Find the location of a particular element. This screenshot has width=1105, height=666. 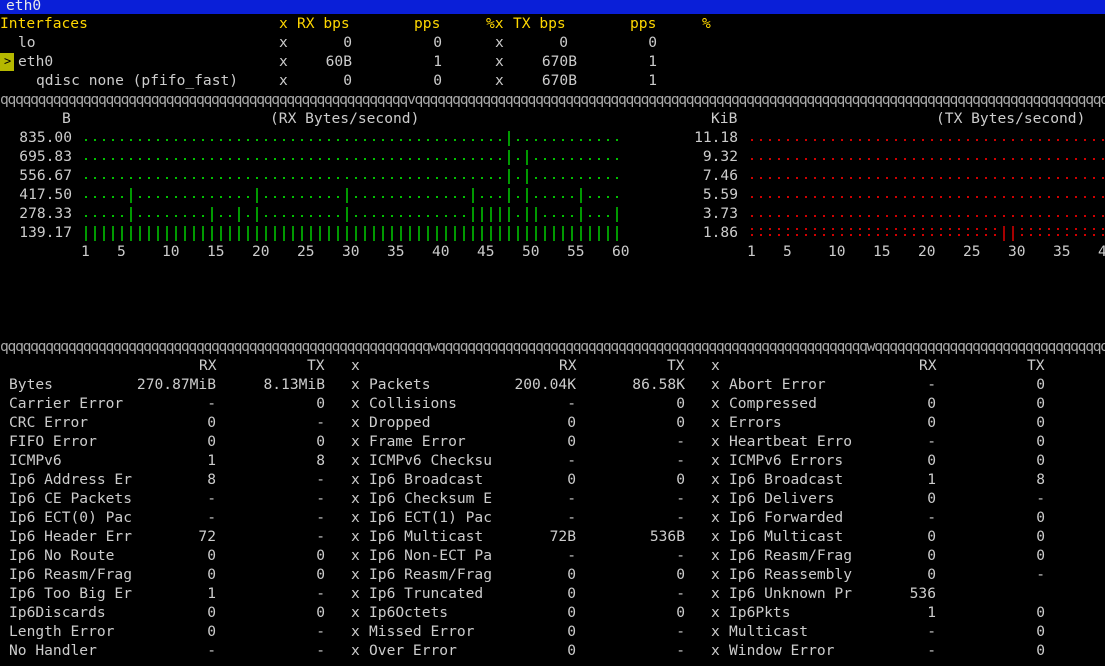

stat-rx-value: 72 is located at coordinates (207, 536).